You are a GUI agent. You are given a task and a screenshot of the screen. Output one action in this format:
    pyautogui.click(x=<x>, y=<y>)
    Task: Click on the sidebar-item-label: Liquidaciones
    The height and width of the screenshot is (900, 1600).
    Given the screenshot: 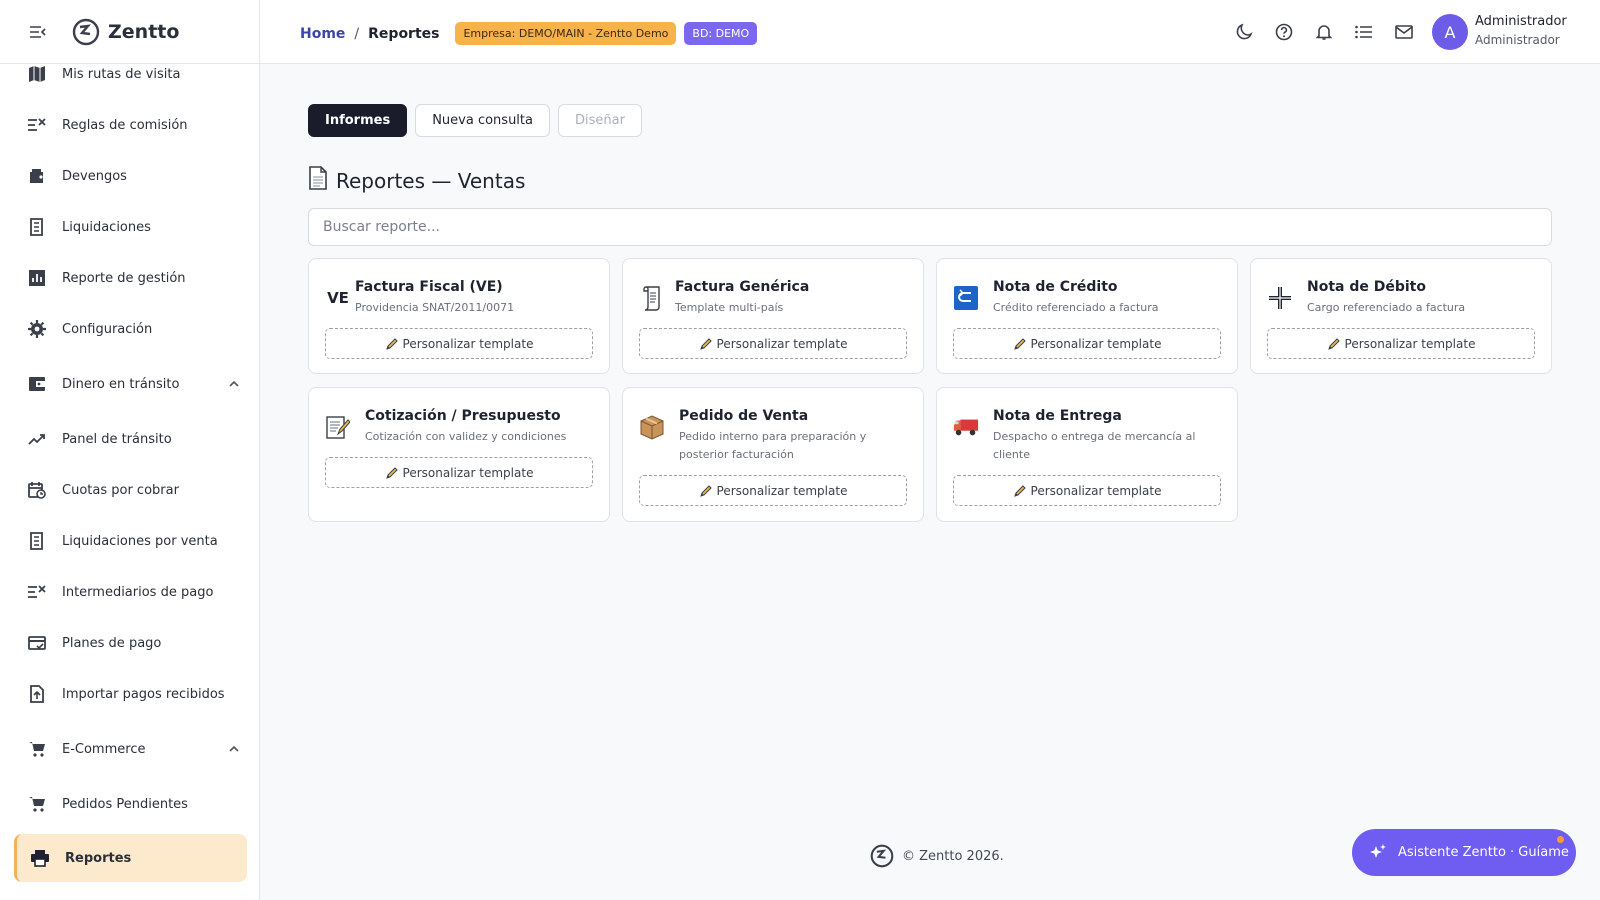 What is the action you would take?
    pyautogui.click(x=106, y=227)
    